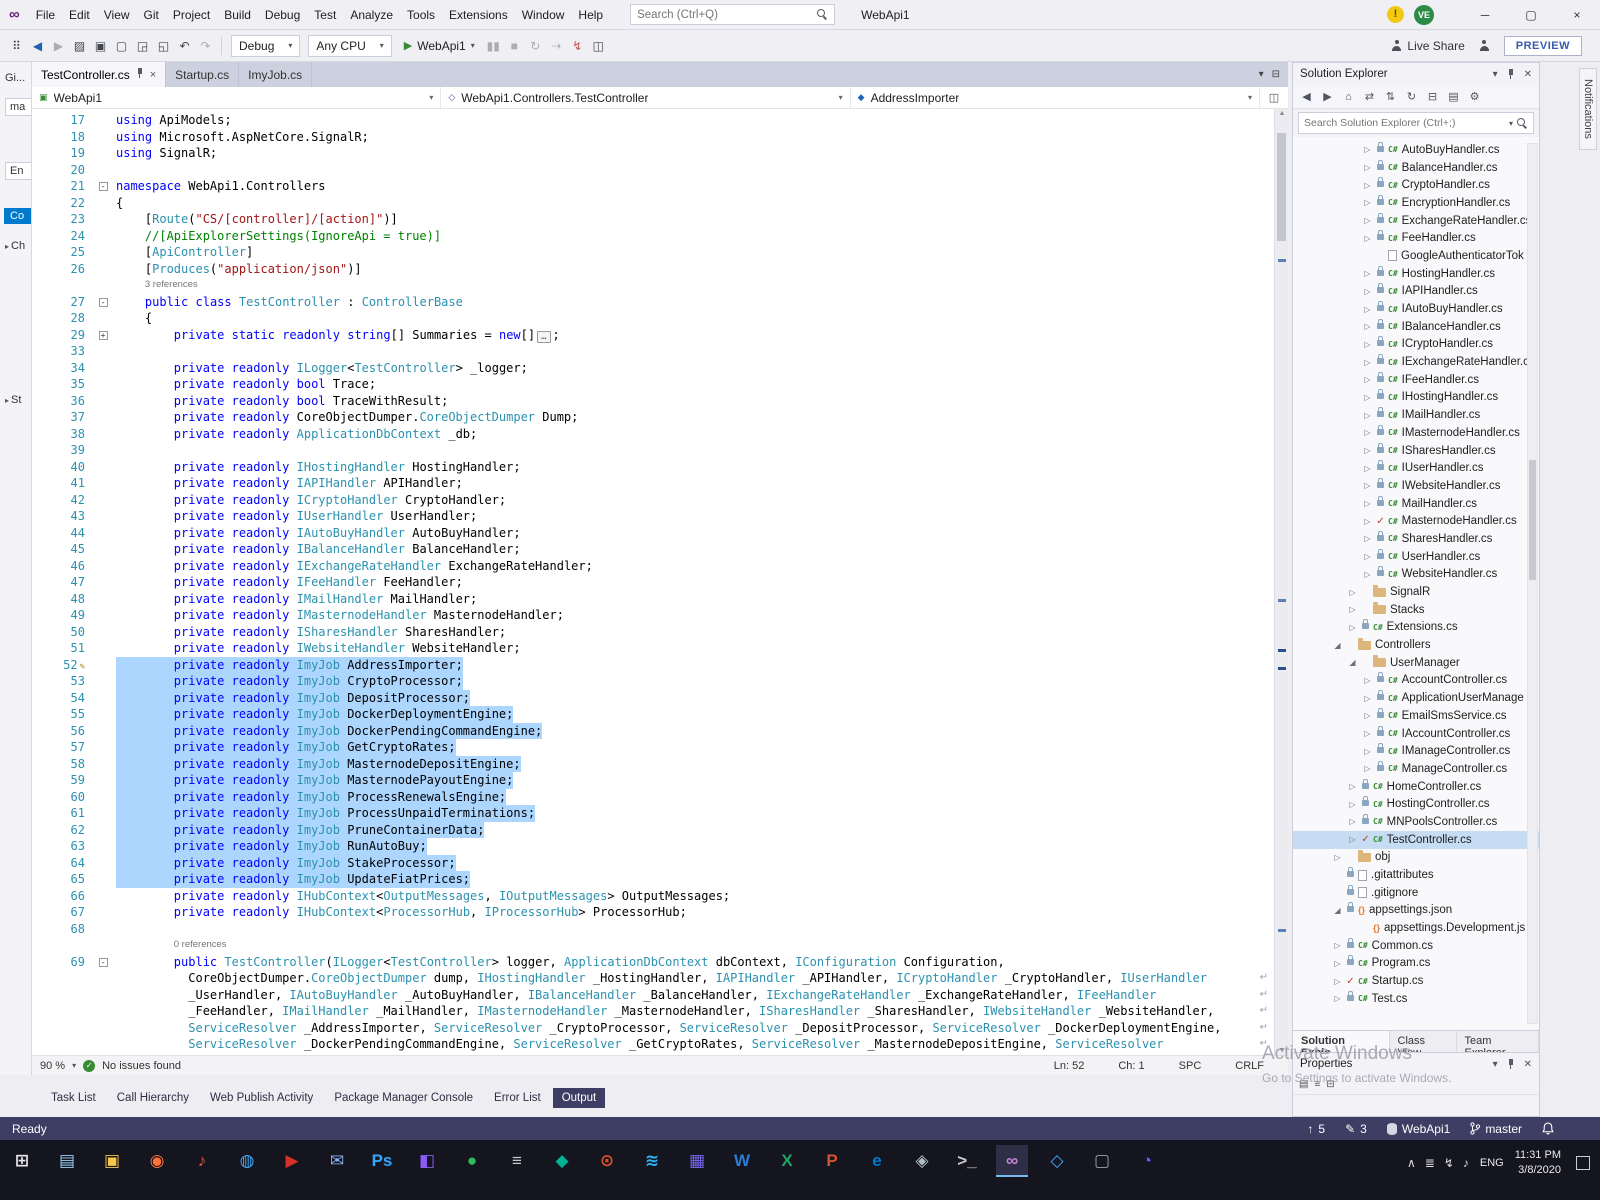 The width and height of the screenshot is (1600, 1200). Describe the element at coordinates (653, 846) in the screenshot. I see `code-line: 63 private readonly ImyJob RunAutoBuy;` at that location.